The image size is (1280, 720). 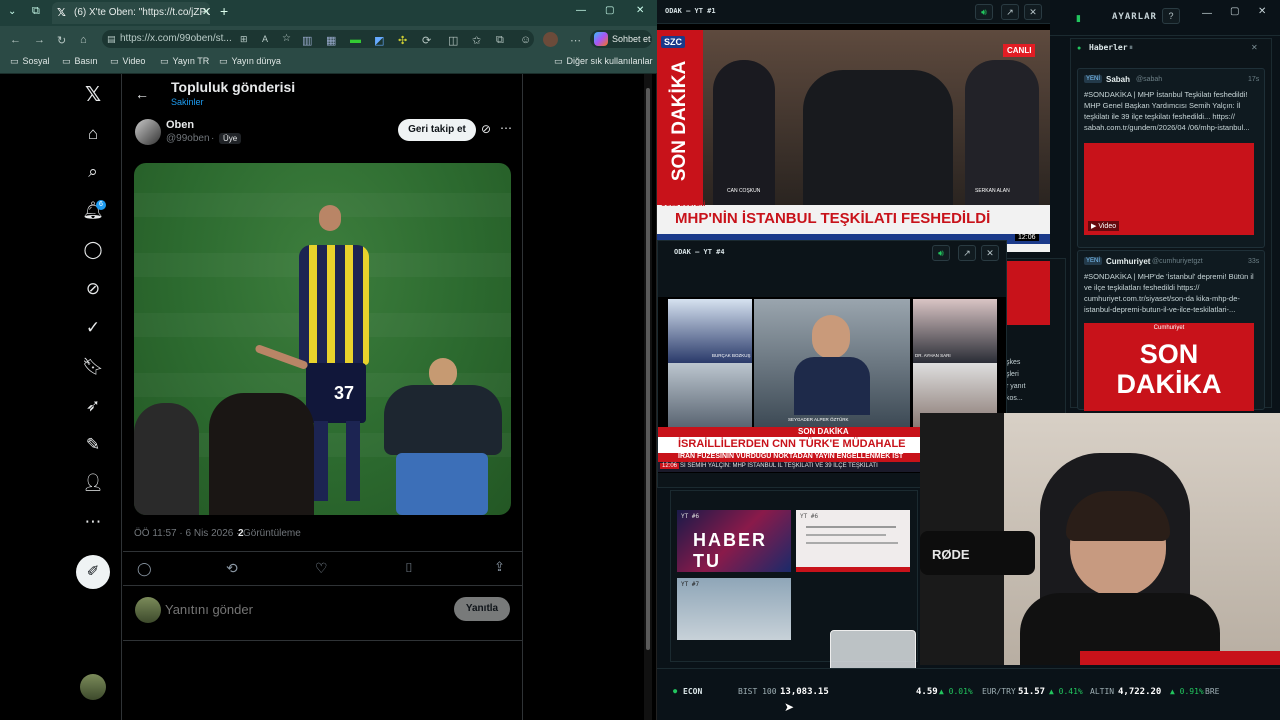 What do you see at coordinates (93, 250) in the screenshot?
I see `messages-icon: ◯` at bounding box center [93, 250].